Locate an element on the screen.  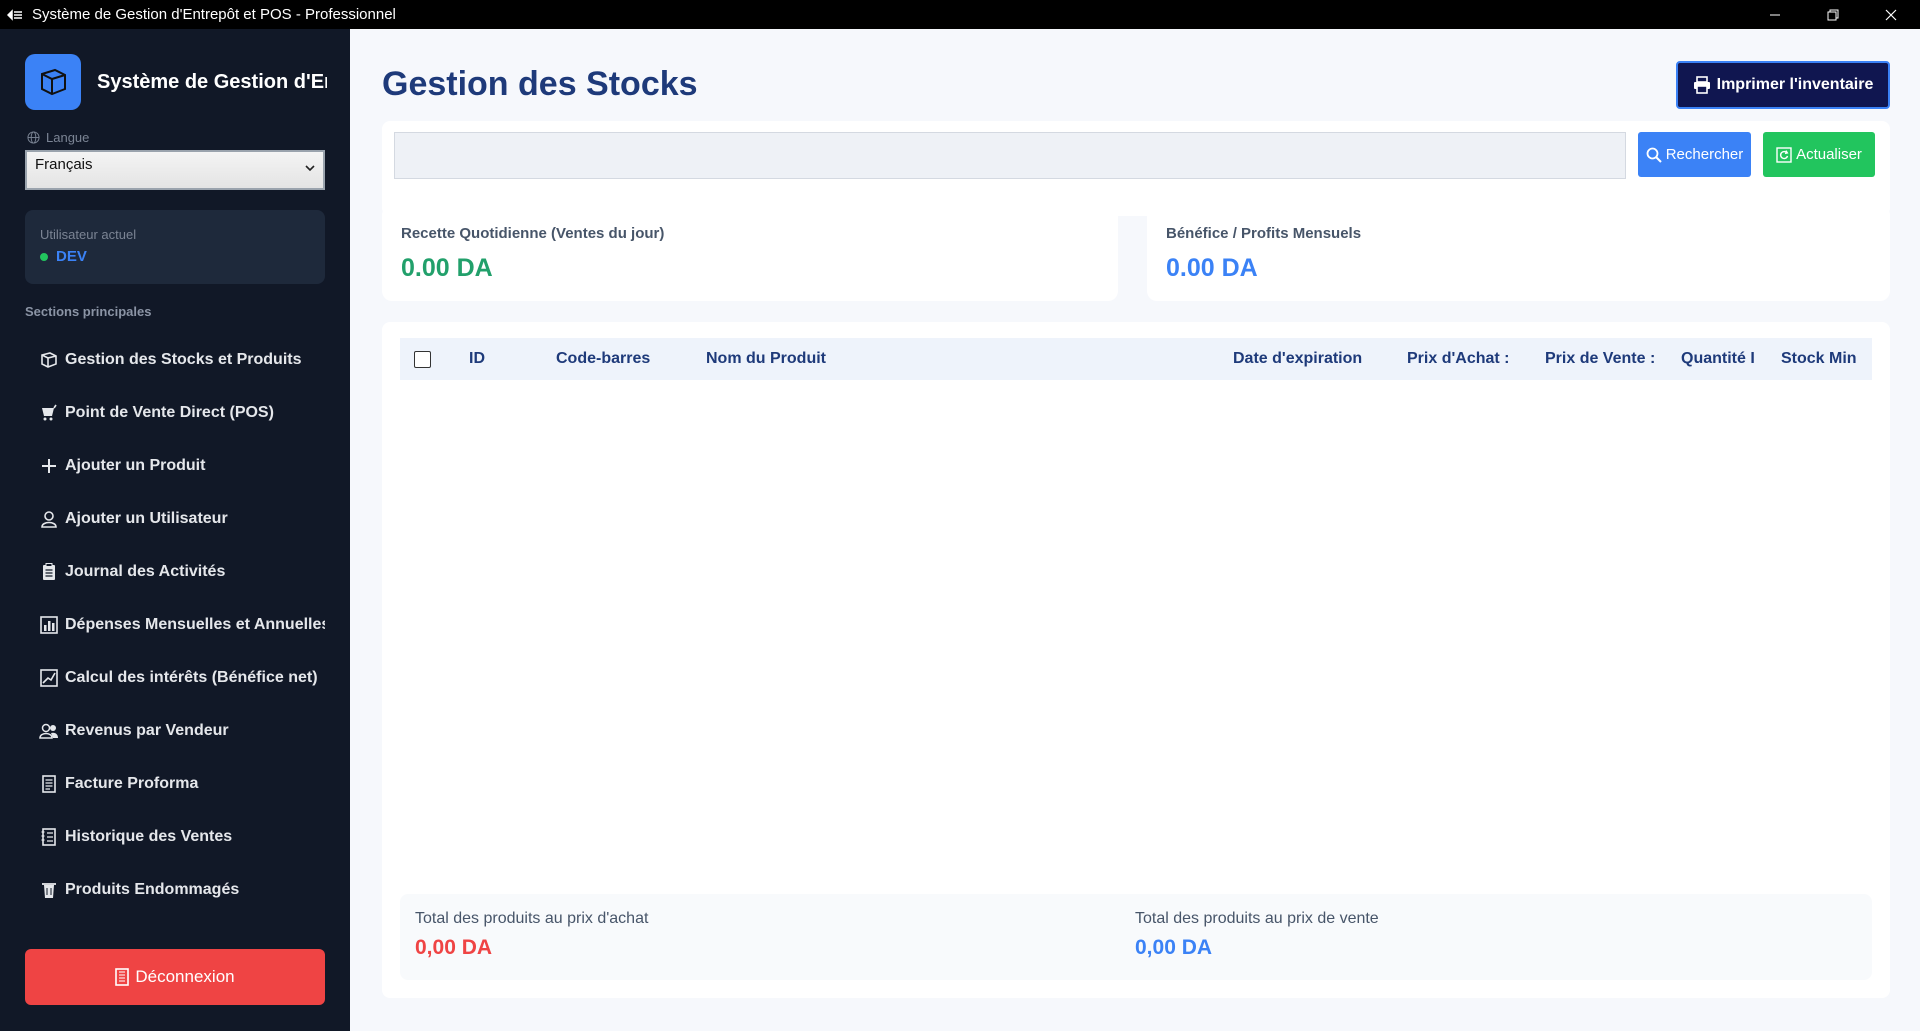
language-select-value: Français is located at coordinates (64, 164).